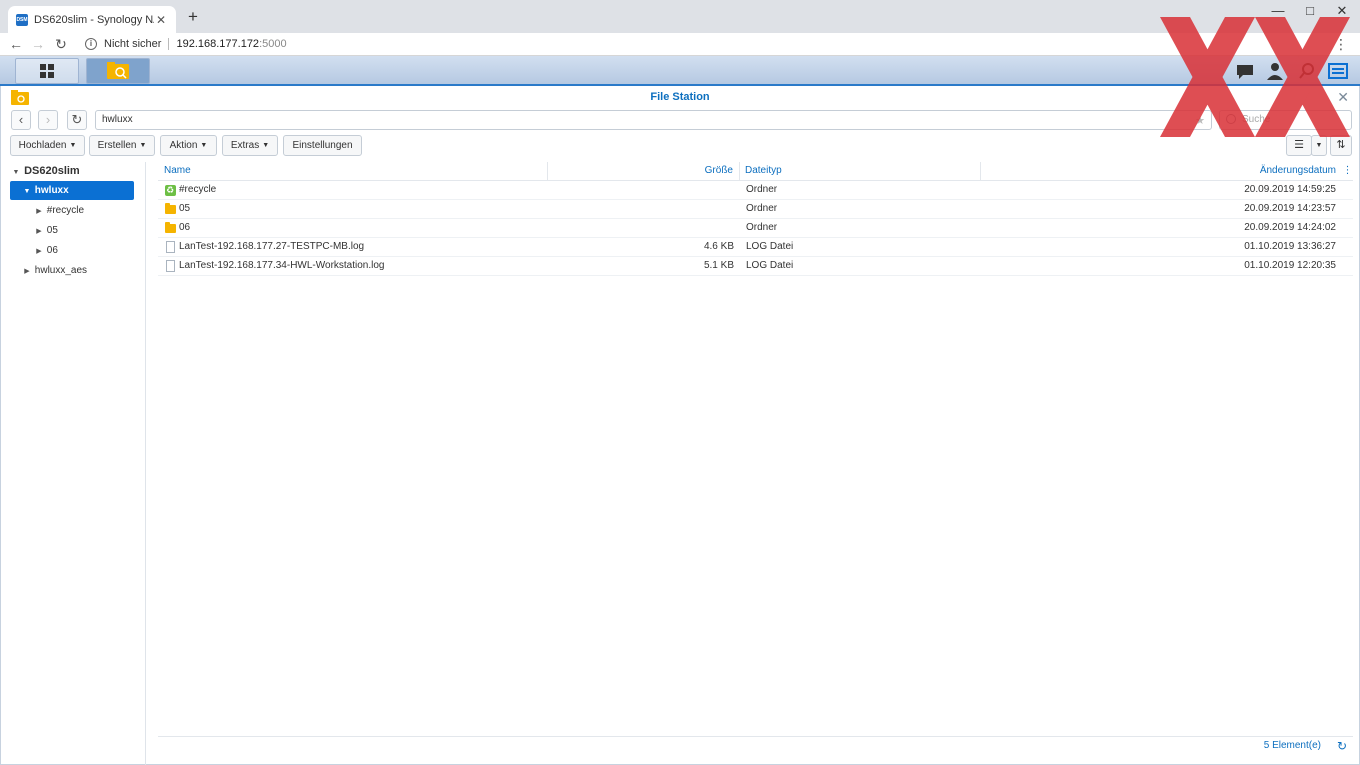  I want to click on tree-item-label: 06, so click(52, 250).